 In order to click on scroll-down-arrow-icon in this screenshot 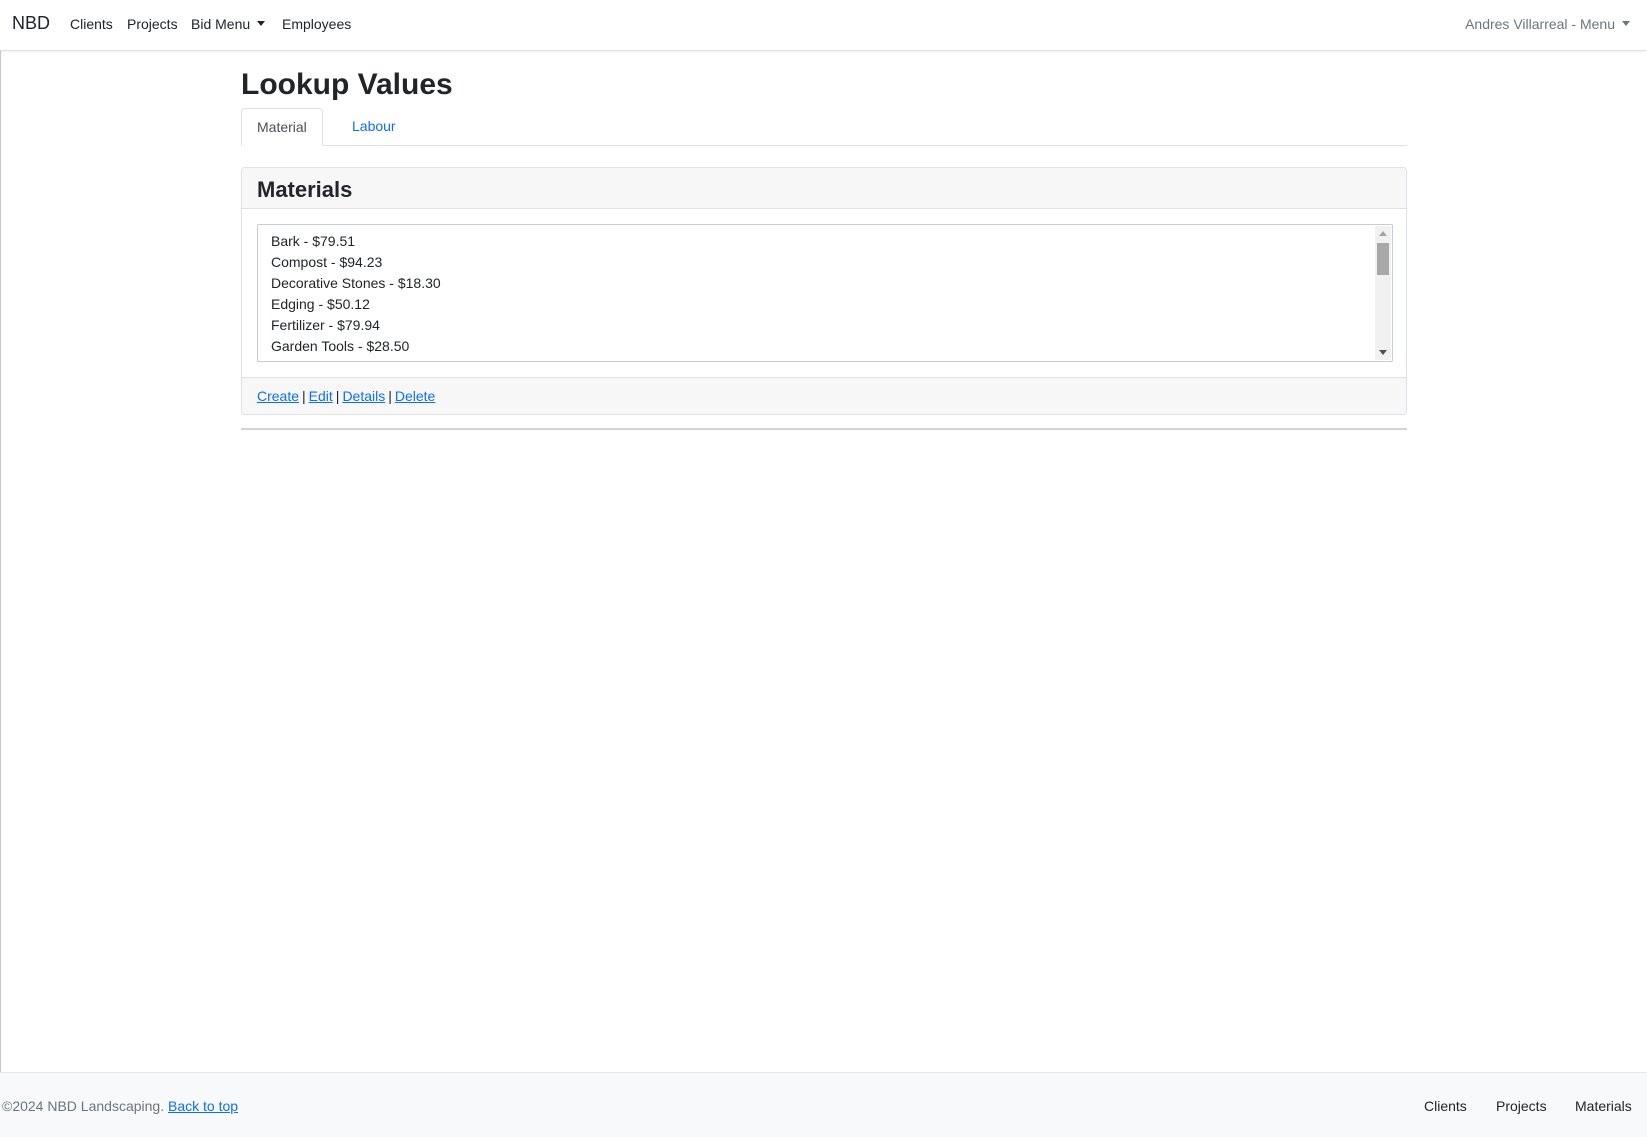, I will do `click(1383, 352)`.